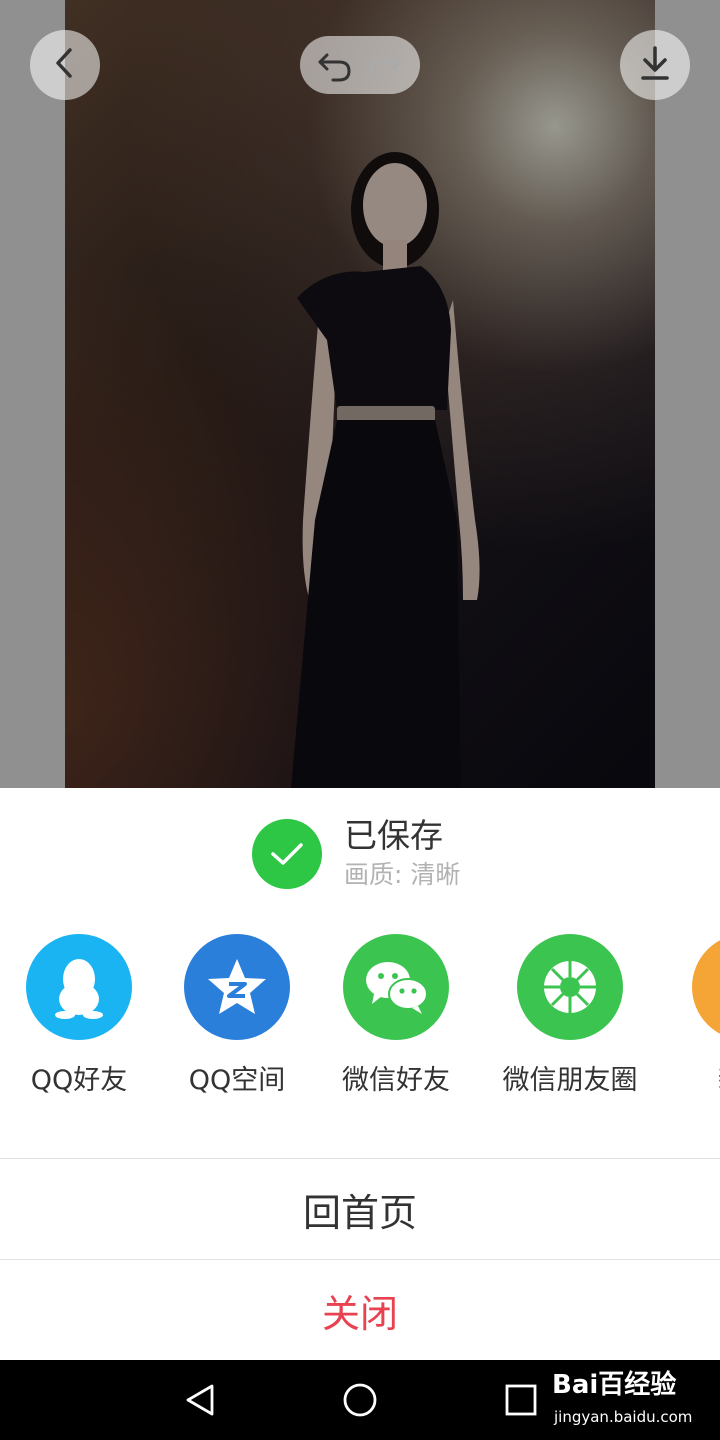  I want to click on share-label: 微信好友, so click(396, 1080).